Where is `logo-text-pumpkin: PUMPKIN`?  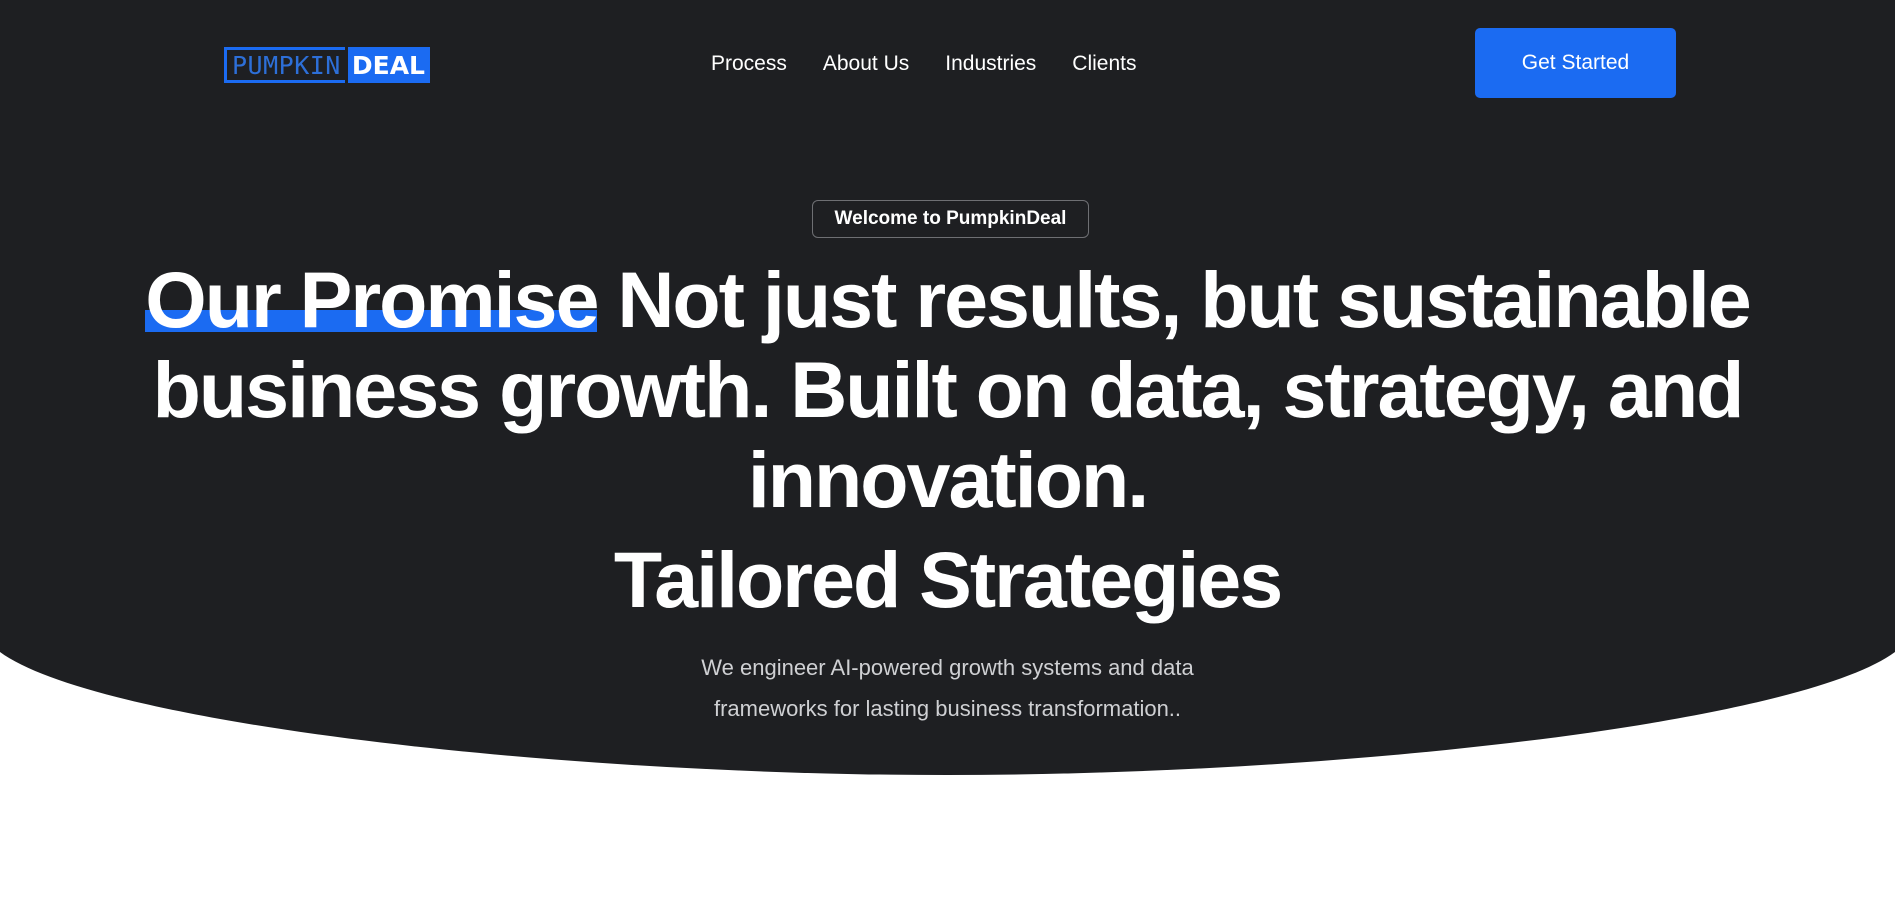
logo-text-pumpkin: PUMPKIN is located at coordinates (284, 65).